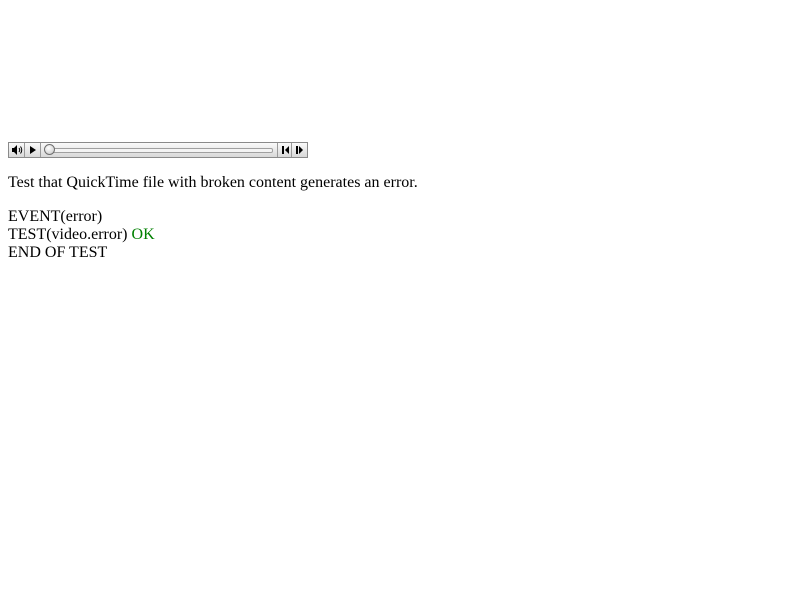 The height and width of the screenshot is (600, 800). I want to click on step-back-button, so click(284, 150).